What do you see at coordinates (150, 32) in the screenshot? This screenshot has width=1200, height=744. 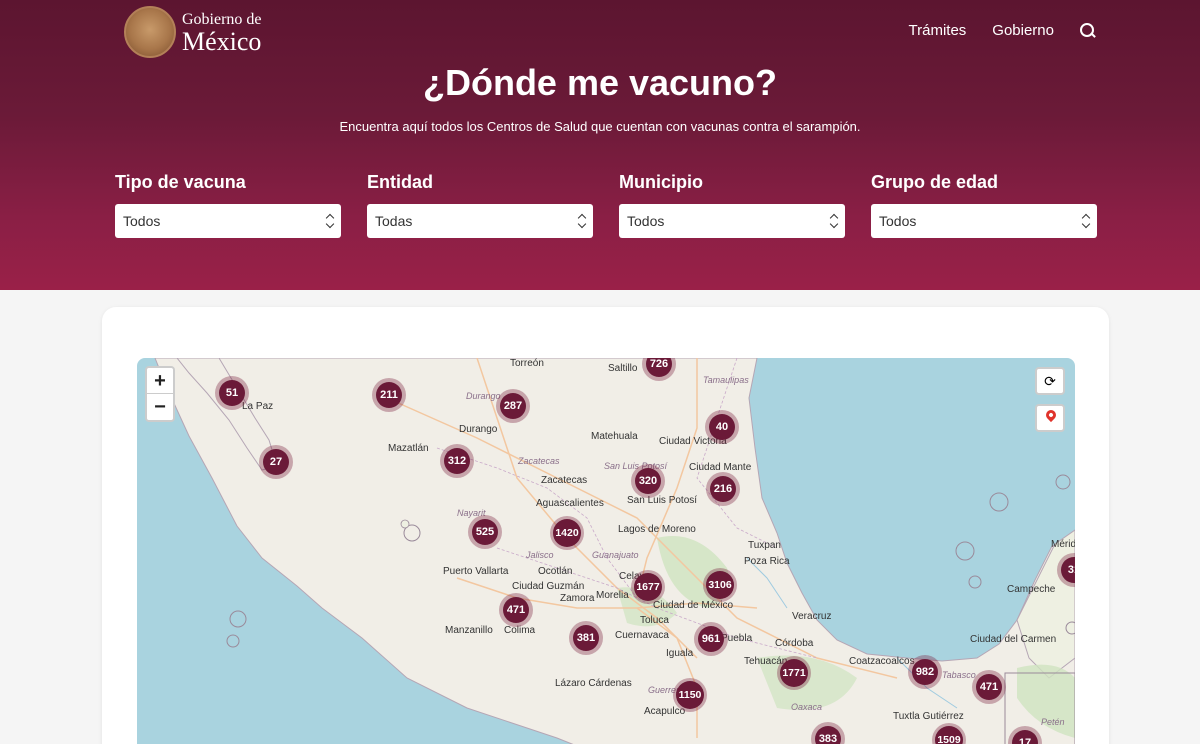 I see `coat-of-arms-icon` at bounding box center [150, 32].